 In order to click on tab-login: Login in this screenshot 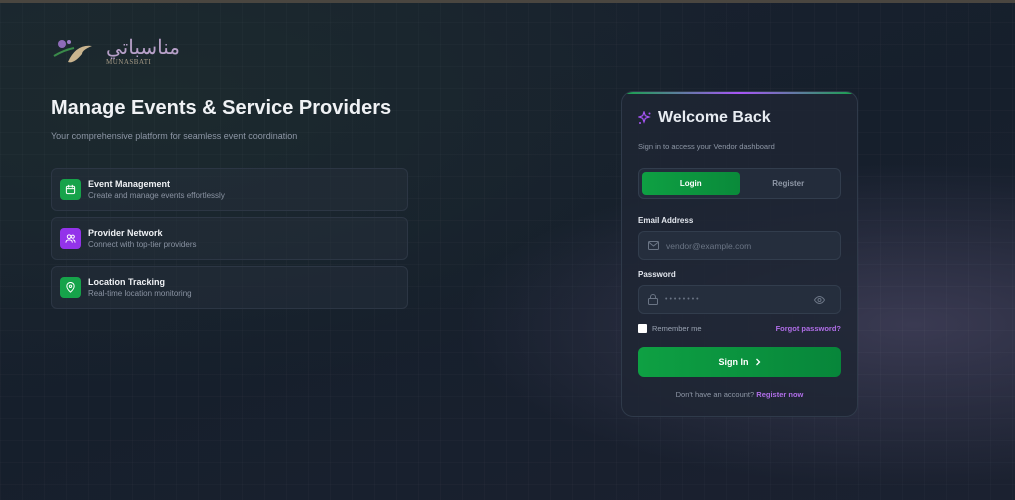, I will do `click(691, 183)`.